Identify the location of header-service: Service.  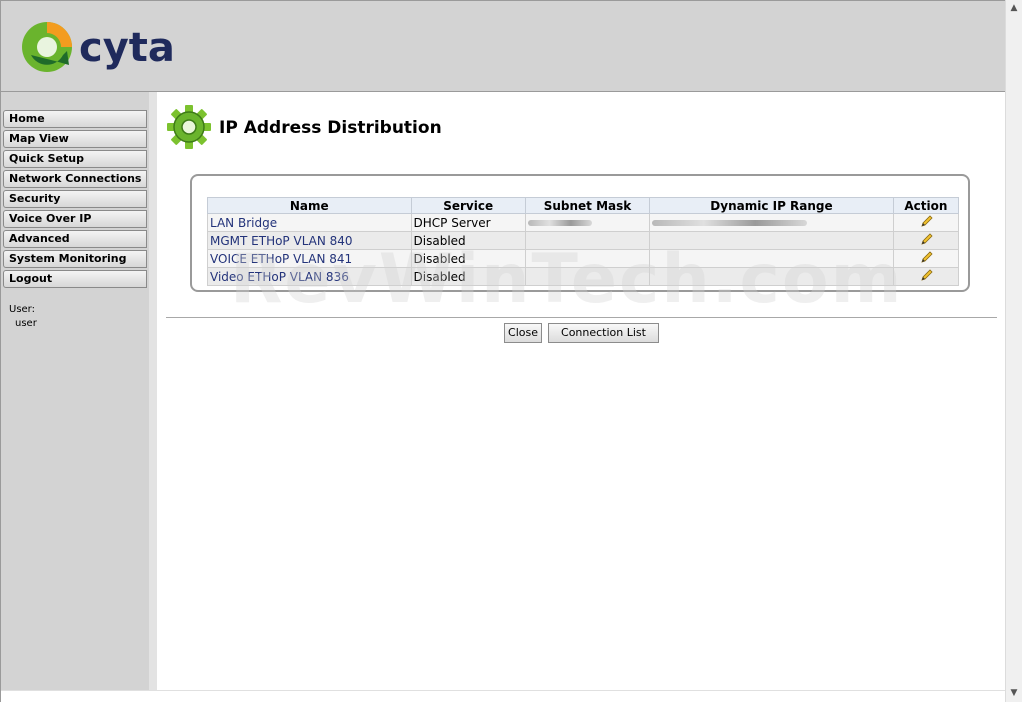
(468, 205).